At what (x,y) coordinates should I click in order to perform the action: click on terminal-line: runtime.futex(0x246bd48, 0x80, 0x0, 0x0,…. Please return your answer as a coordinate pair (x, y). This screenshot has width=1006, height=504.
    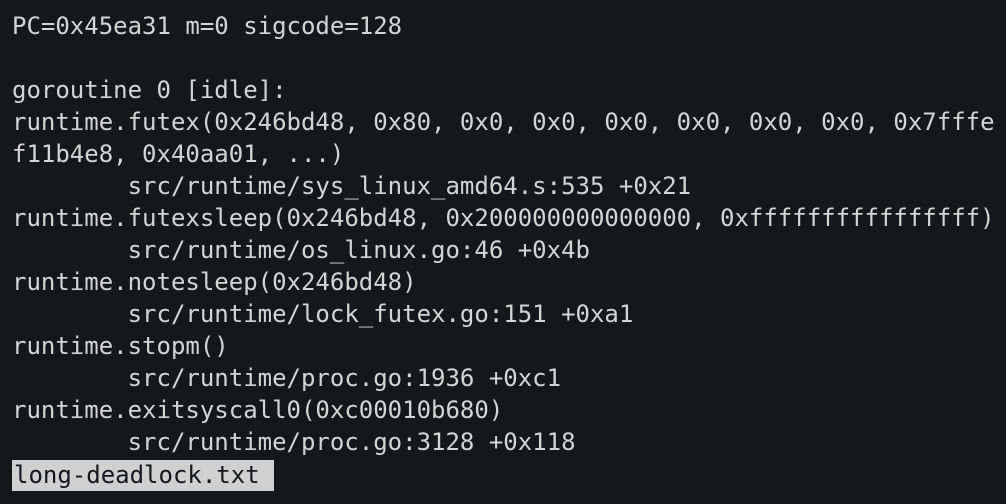
    Looking at the image, I should click on (503, 122).